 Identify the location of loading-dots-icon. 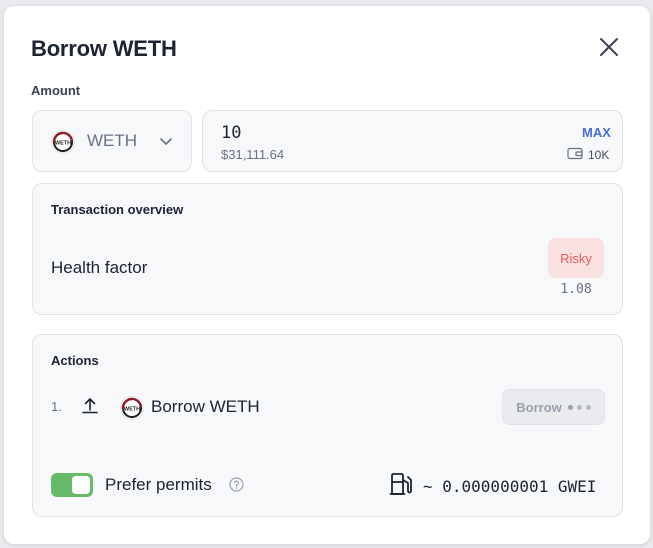
(579, 407).